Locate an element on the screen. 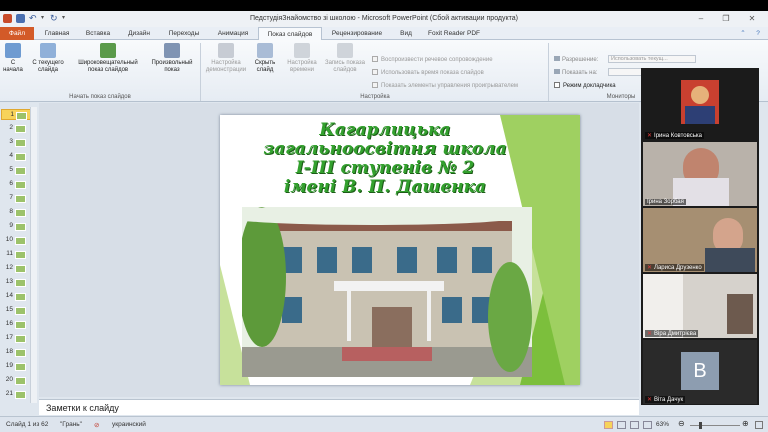 The height and width of the screenshot is (432, 768). zoom-slider-thumb is located at coordinates (700, 425).